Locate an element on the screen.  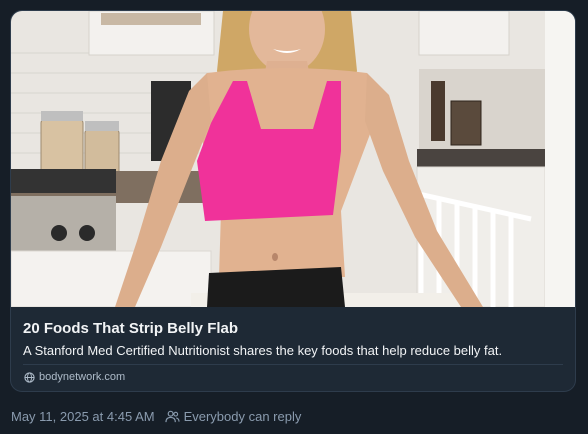
reply-setting-label: Everybody can reply is located at coordinates (242, 416).